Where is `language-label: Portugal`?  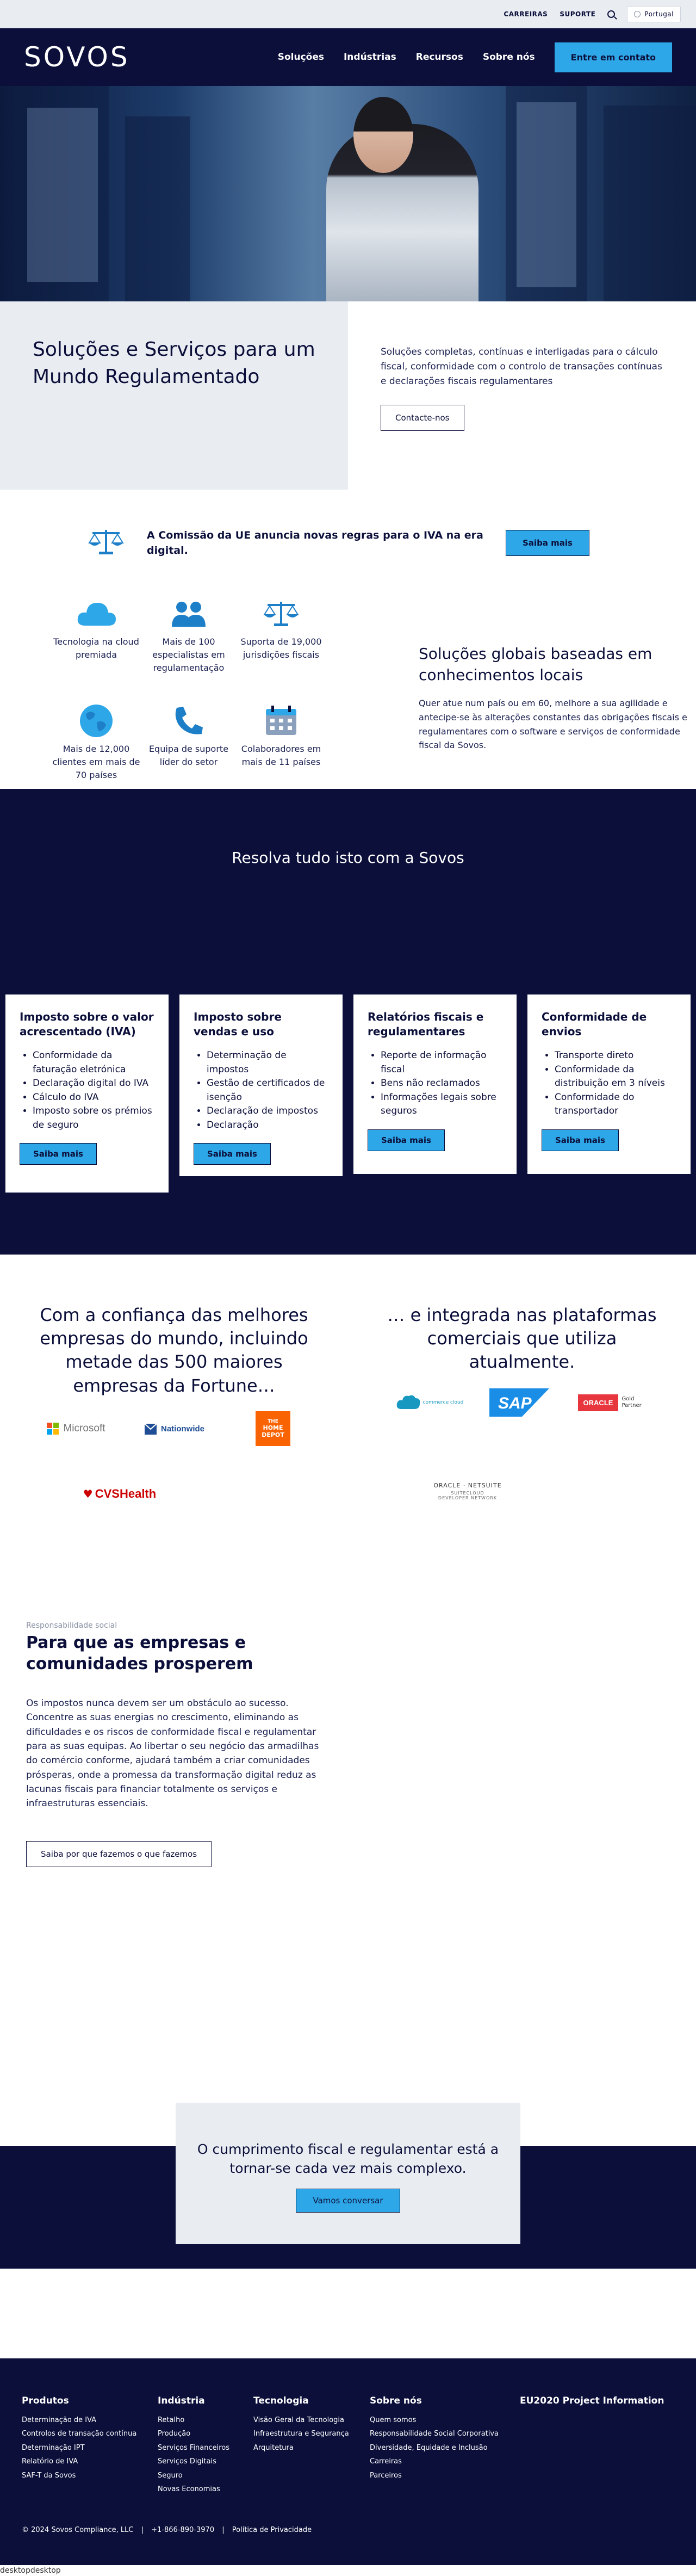
language-label: Portugal is located at coordinates (659, 14).